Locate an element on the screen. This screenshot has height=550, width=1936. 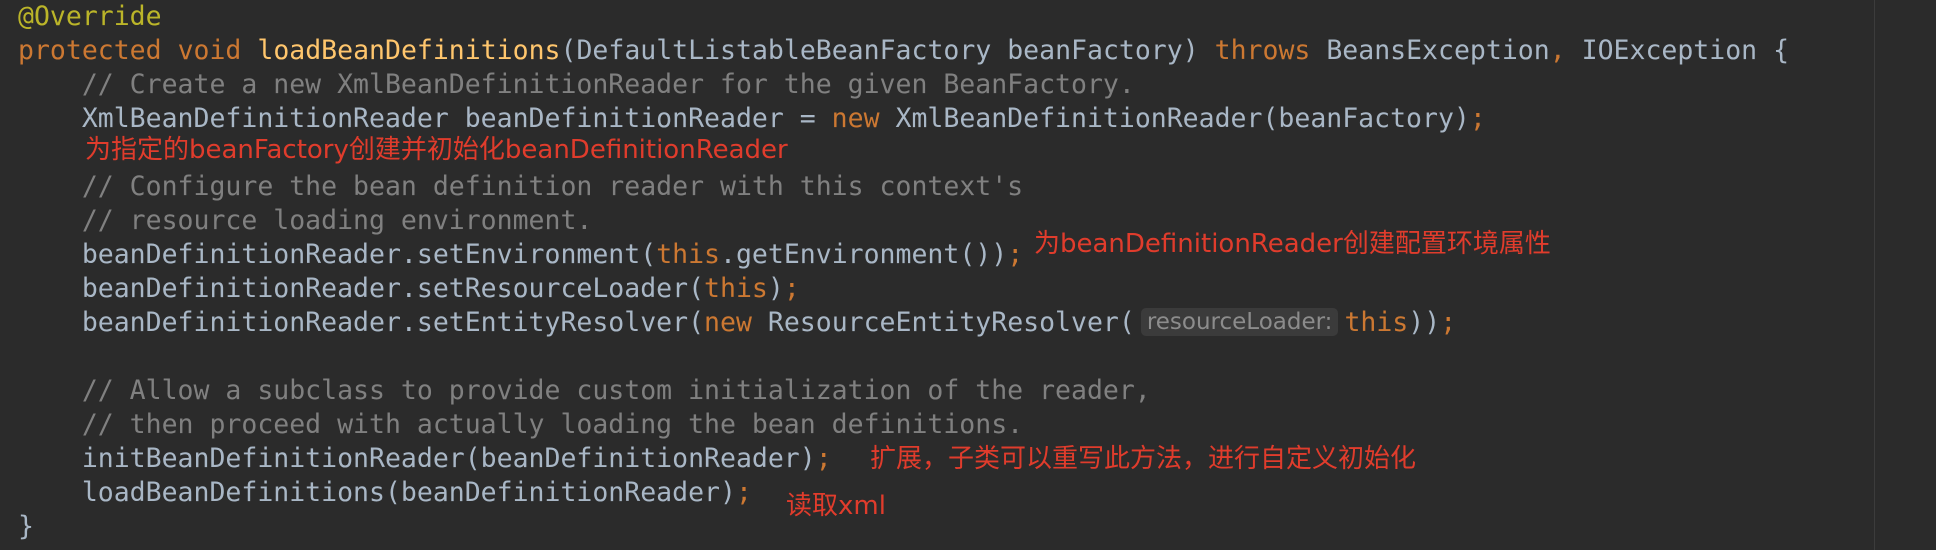
code-token: , is located at coordinates (1557, 50).